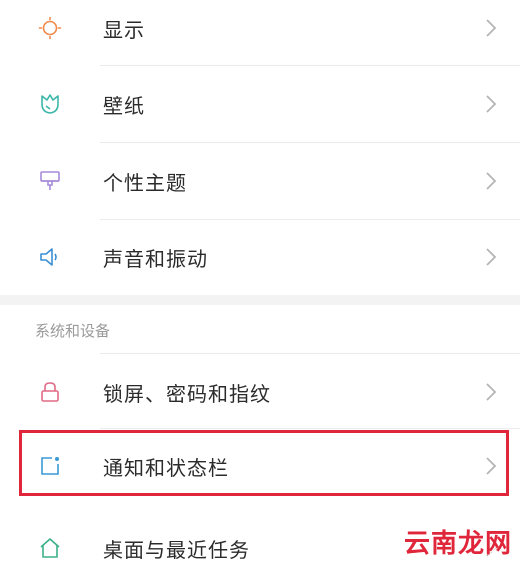 This screenshot has height=586, width=520. Describe the element at coordinates (124, 105) in the screenshot. I see `settings-item-label: 壁纸` at that location.